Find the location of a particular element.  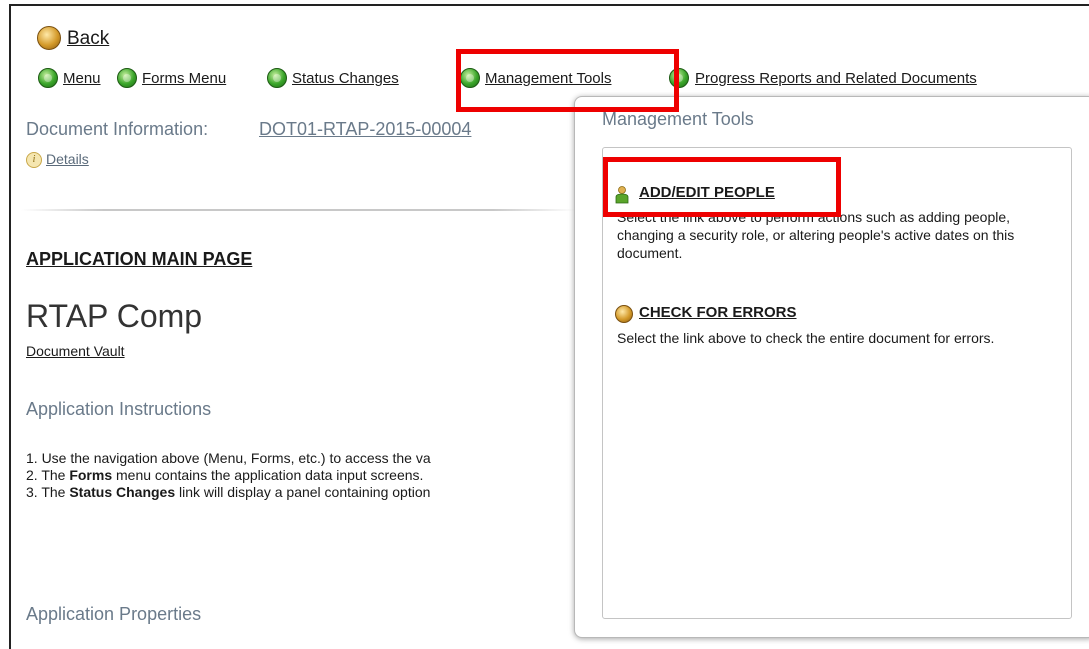

check-errors-icon is located at coordinates (624, 314).